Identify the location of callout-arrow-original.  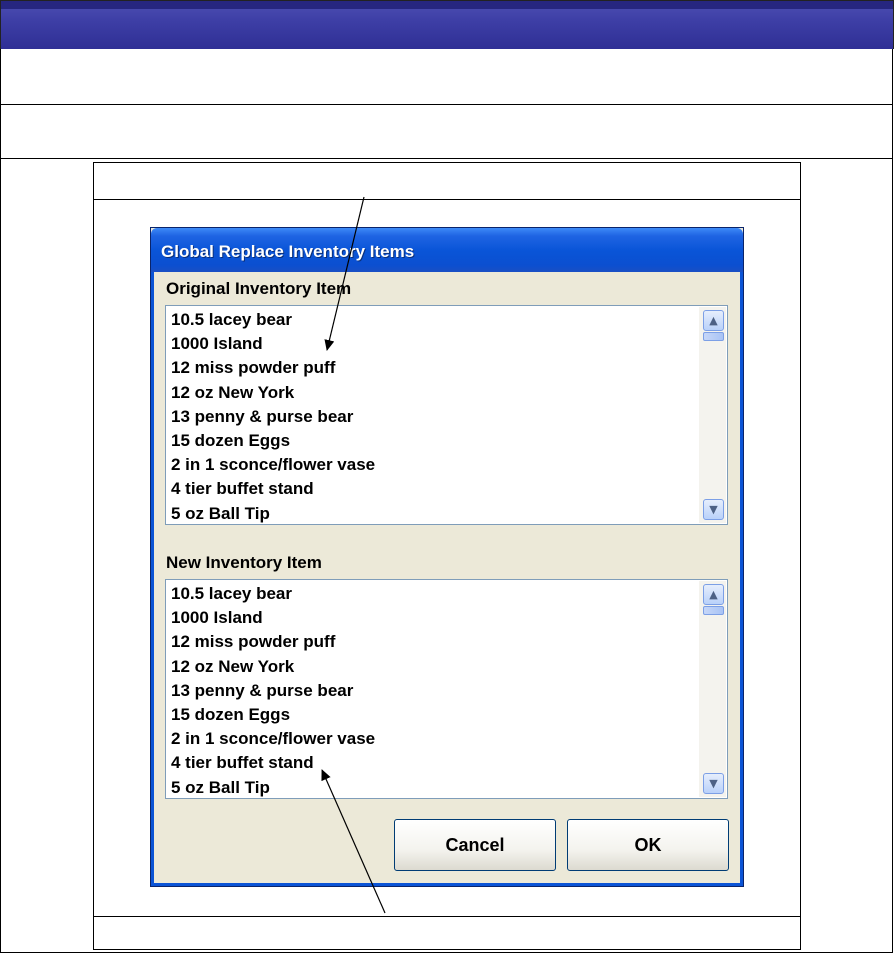
(344, 273).